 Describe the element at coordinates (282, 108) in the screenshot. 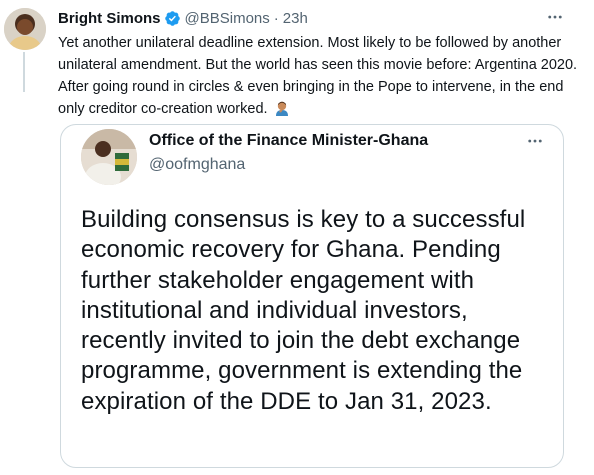

I see `person-facepalming-emoji` at that location.